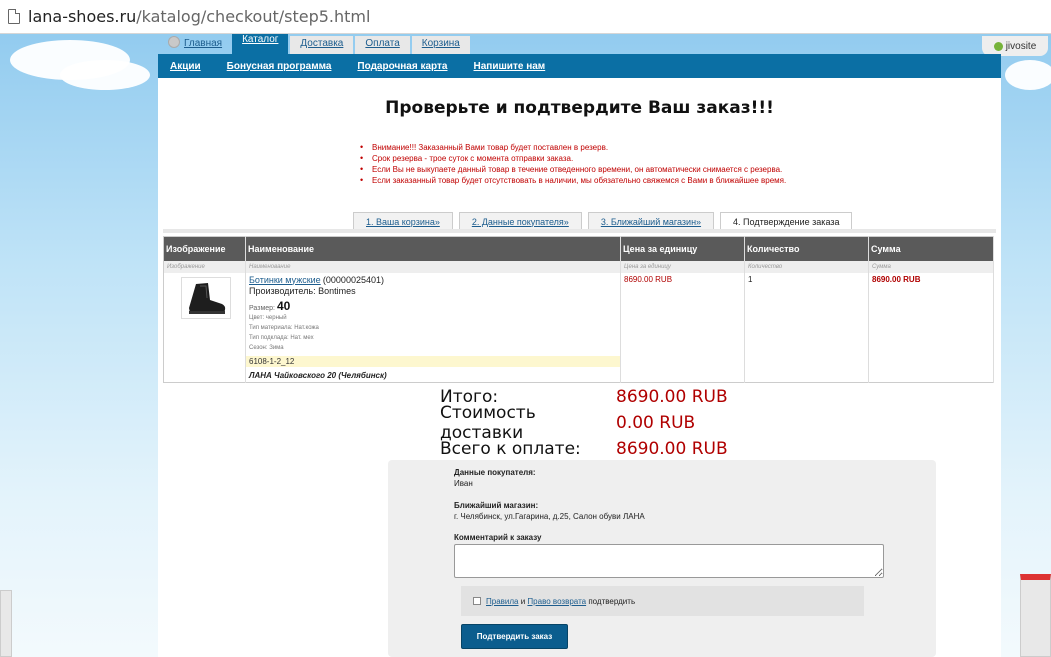 Image resolution: width=1051 pixels, height=657 pixels. I want to click on delivery-value: 0.00 RUB, so click(656, 423).